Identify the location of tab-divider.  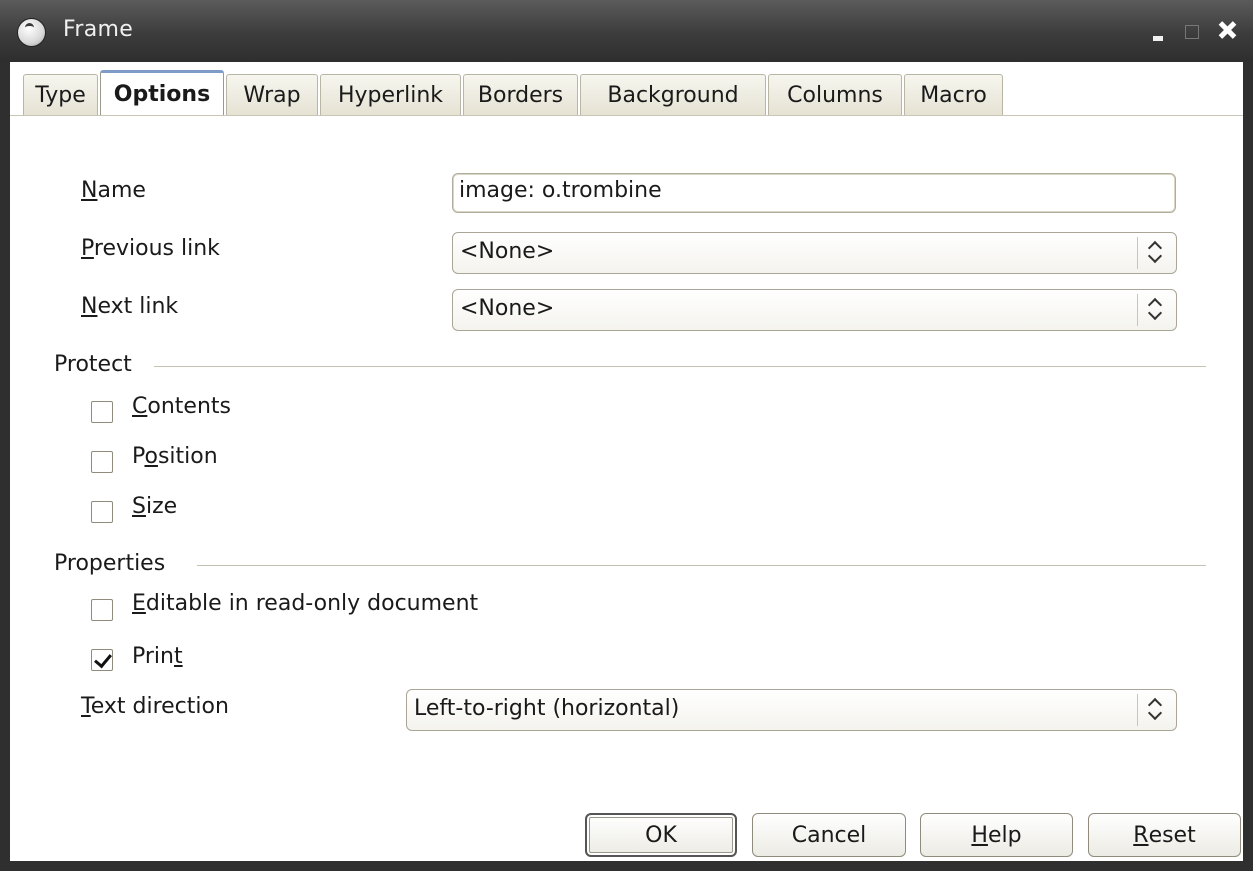
(626, 115).